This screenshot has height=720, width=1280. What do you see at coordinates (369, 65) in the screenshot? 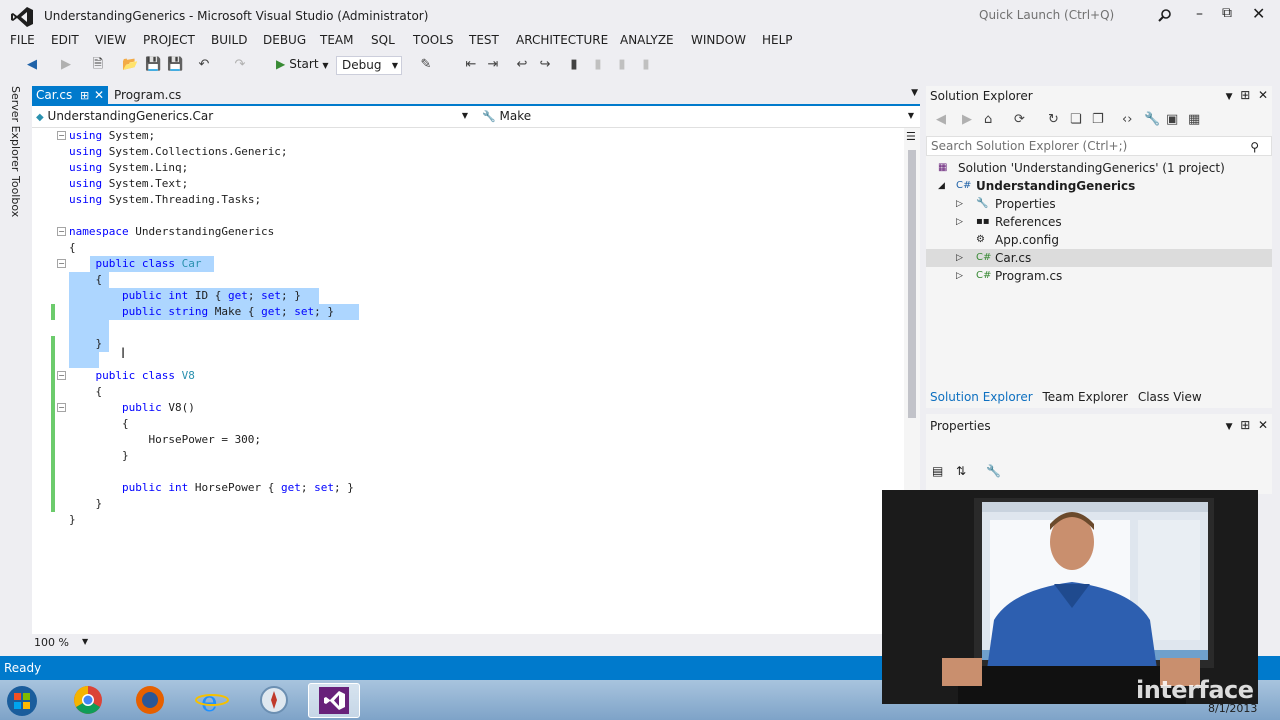
I see `solution-configuration-select: Debug ▼` at bounding box center [369, 65].